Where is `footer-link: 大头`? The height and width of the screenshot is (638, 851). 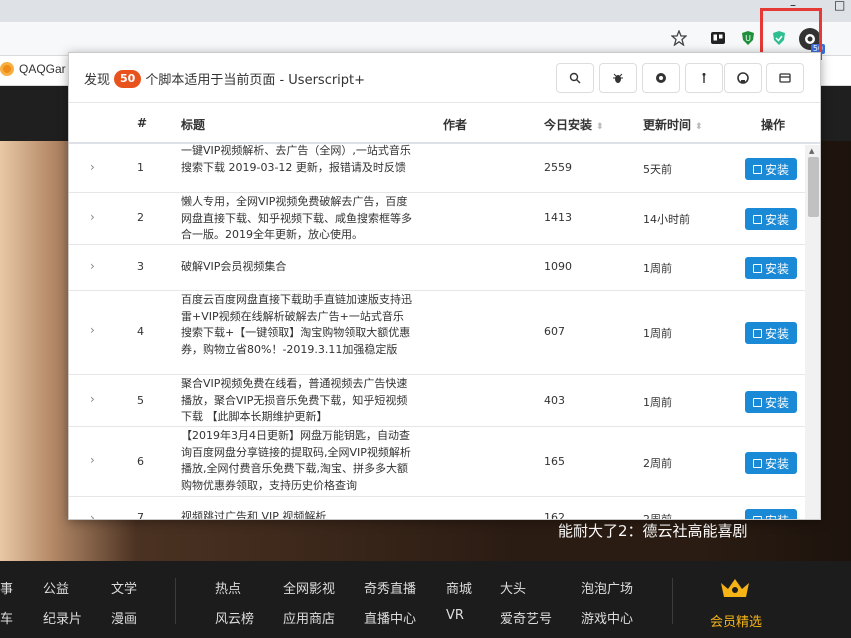 footer-link: 大头 is located at coordinates (513, 587).